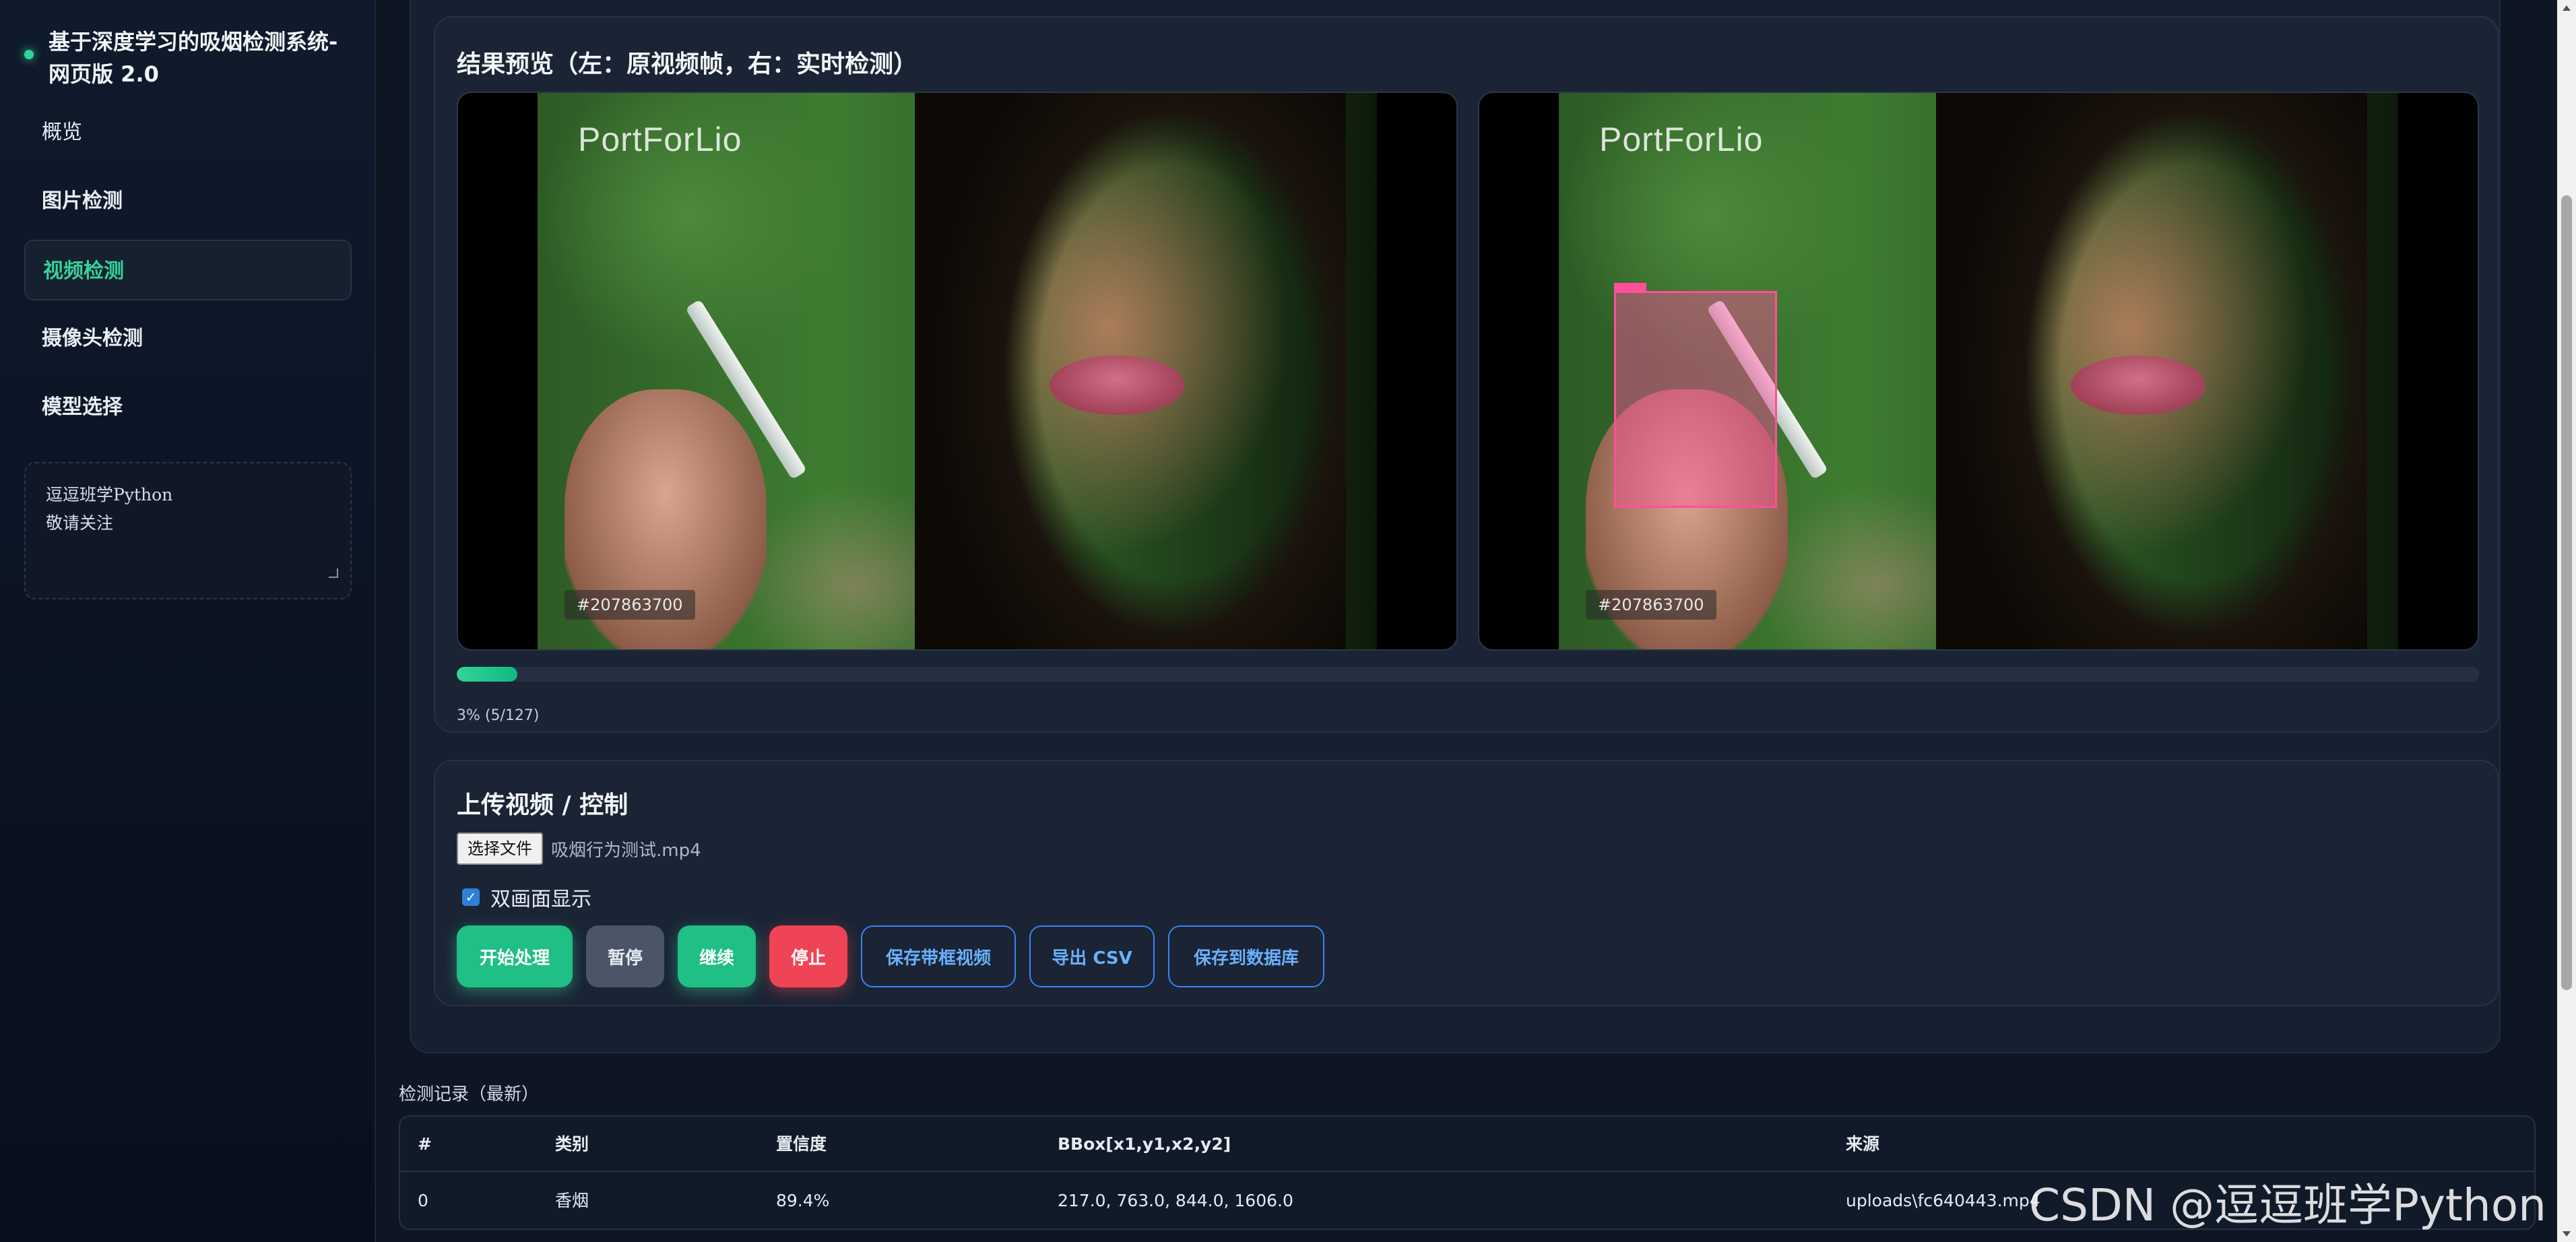  I want to click on scroll-up-icon, so click(2567, 8).